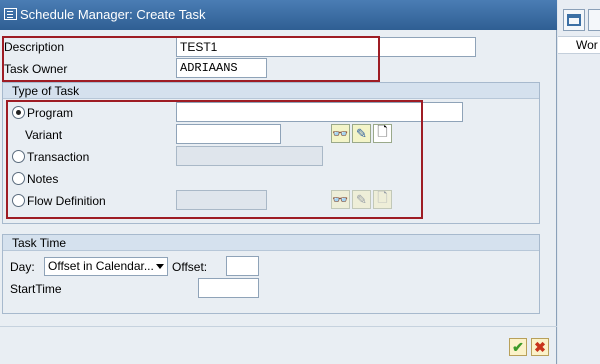 Image resolution: width=600 pixels, height=364 pixels. Describe the element at coordinates (160, 266) in the screenshot. I see `chevron-down-icon` at that location.